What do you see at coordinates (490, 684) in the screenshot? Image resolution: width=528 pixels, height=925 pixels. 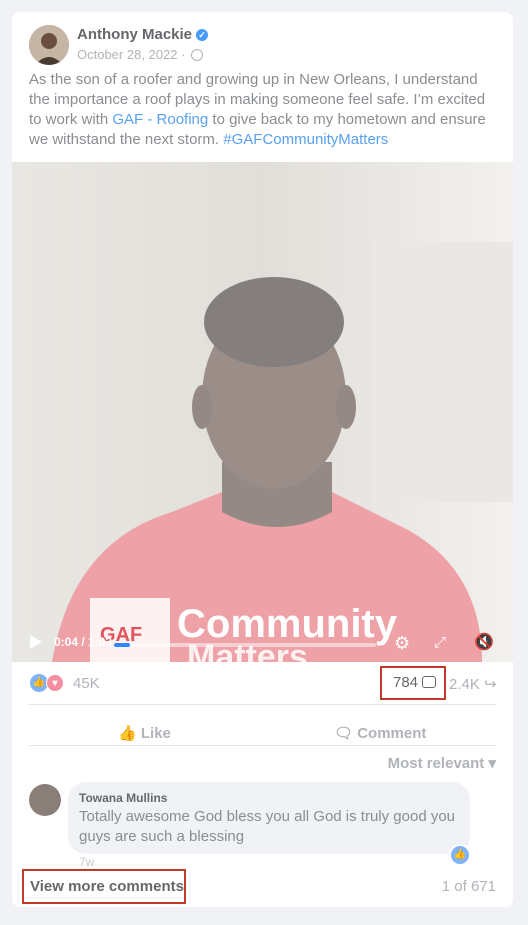 I see `share-arrow-icon: ↪` at bounding box center [490, 684].